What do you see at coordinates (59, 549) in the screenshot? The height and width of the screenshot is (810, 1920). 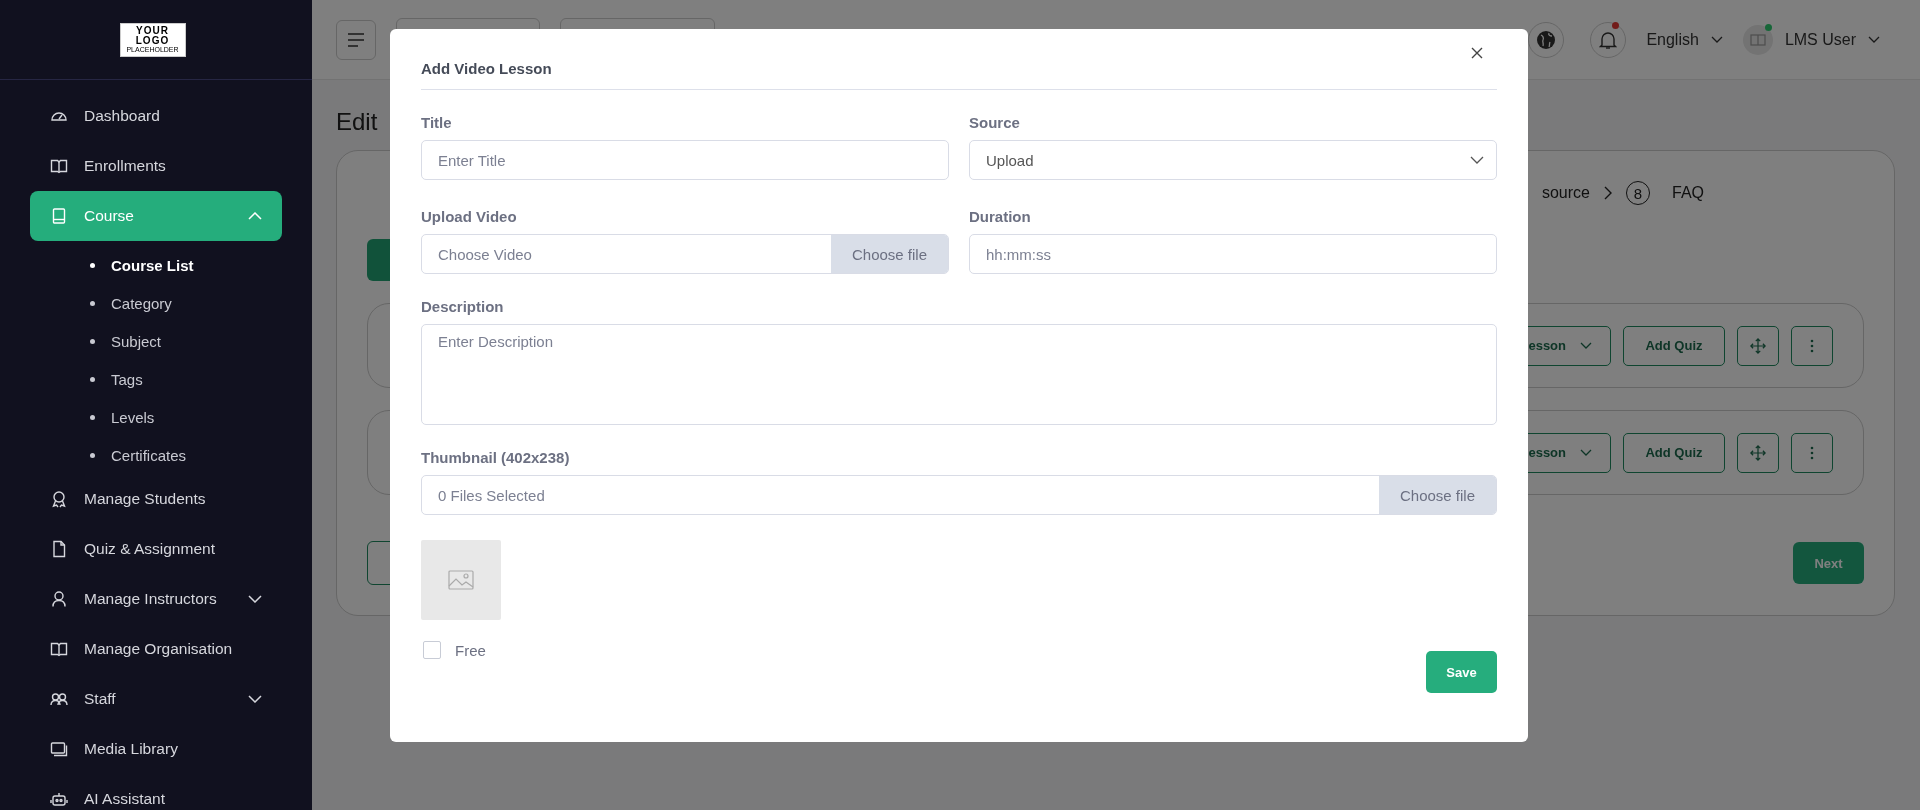 I see `document-icon` at bounding box center [59, 549].